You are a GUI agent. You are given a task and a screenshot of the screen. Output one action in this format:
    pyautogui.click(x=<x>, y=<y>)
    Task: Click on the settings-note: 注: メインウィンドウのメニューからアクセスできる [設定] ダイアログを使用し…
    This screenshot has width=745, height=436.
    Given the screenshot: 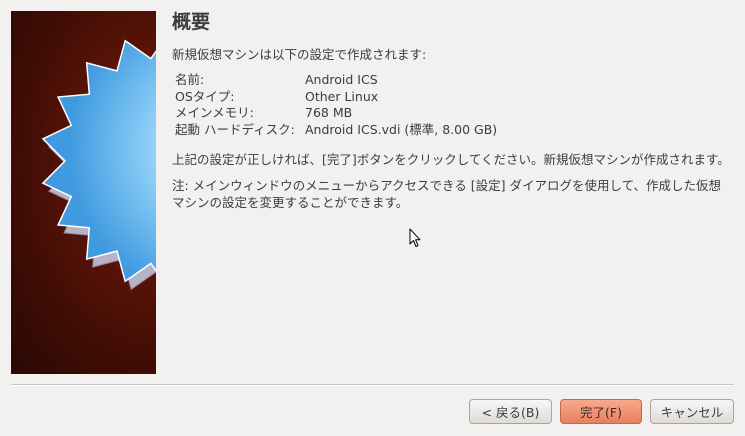 What is the action you would take?
    pyautogui.click(x=447, y=194)
    